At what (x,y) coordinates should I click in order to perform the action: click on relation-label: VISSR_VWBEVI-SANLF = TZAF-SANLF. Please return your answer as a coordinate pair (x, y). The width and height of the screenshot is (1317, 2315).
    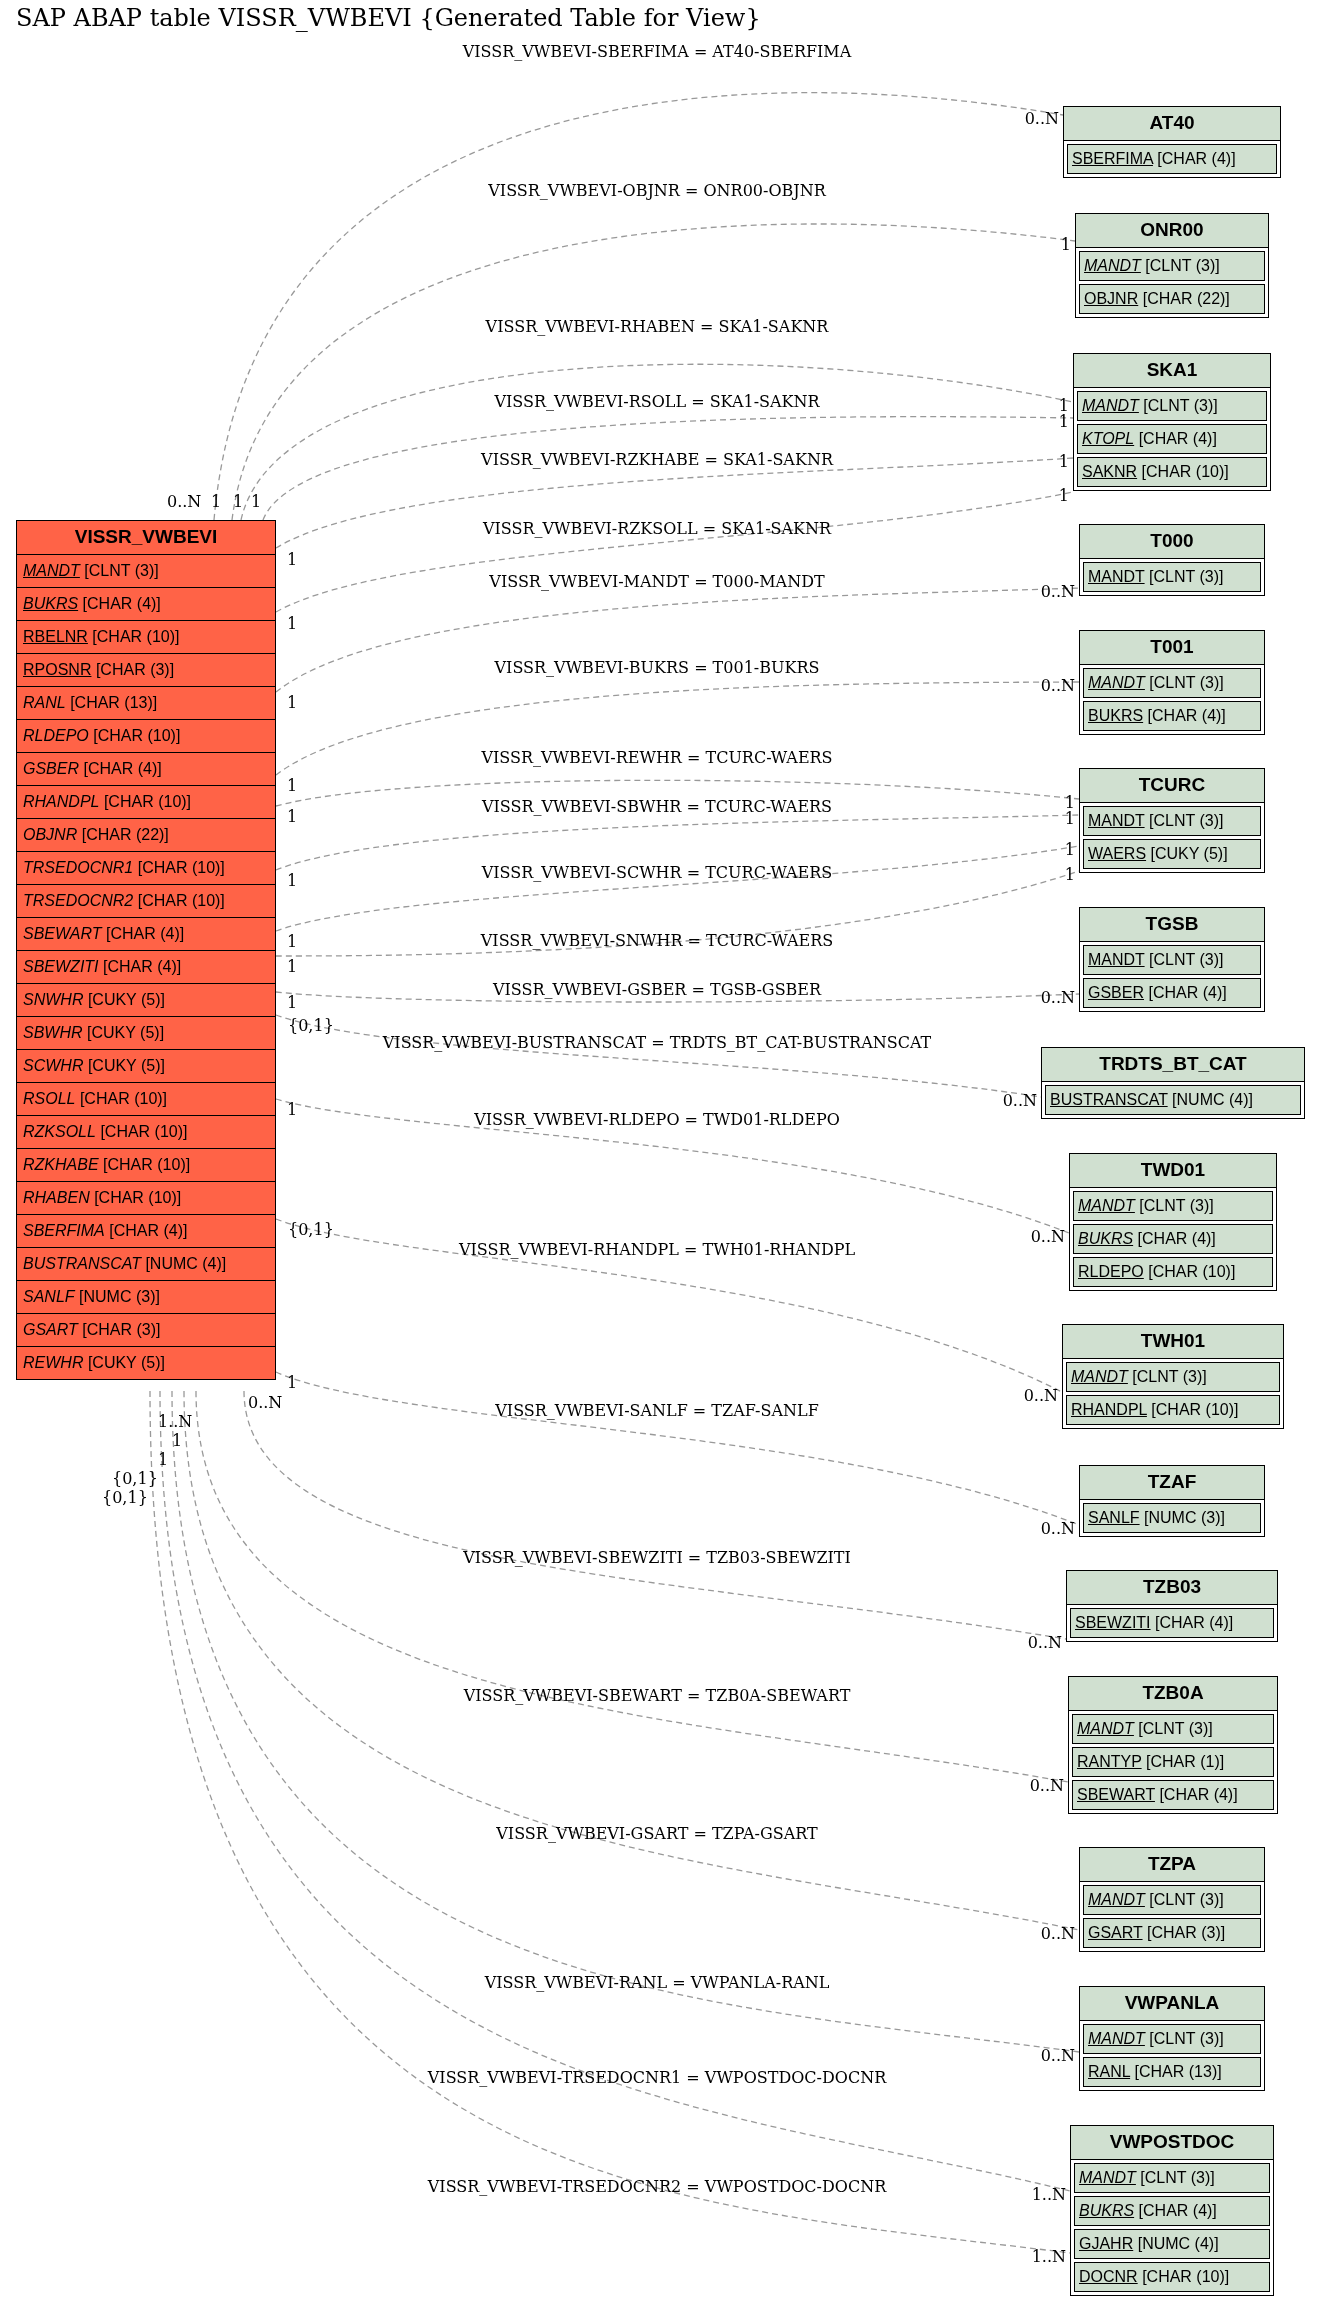
    Looking at the image, I should click on (657, 1410).